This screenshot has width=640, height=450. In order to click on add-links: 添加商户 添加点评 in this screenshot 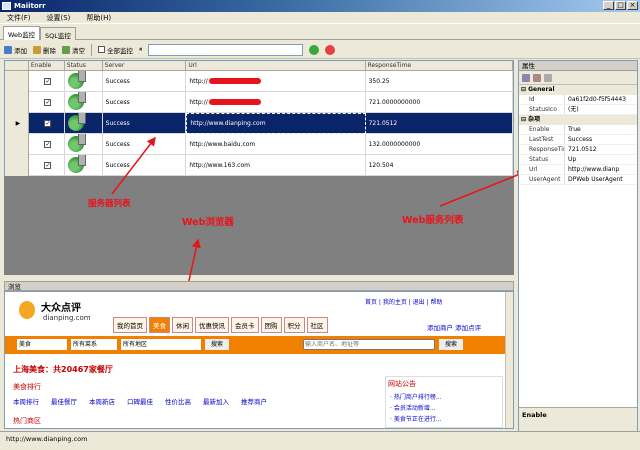, I will do `click(454, 327)`.